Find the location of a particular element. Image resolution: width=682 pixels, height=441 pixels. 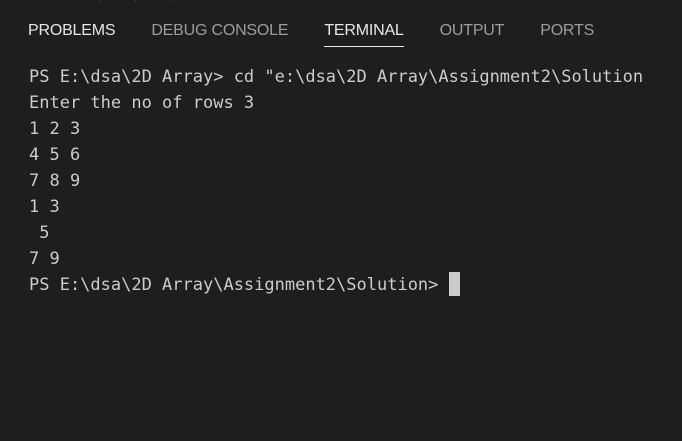

terminal-cursor is located at coordinates (454, 284).